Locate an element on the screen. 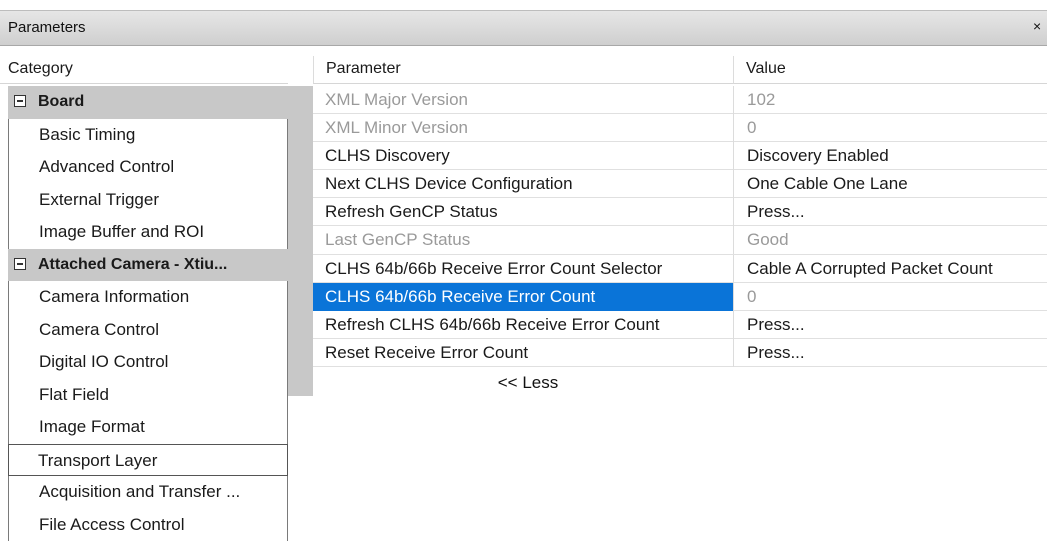 The width and height of the screenshot is (1047, 541). parameter-value: Good is located at coordinates (890, 240).